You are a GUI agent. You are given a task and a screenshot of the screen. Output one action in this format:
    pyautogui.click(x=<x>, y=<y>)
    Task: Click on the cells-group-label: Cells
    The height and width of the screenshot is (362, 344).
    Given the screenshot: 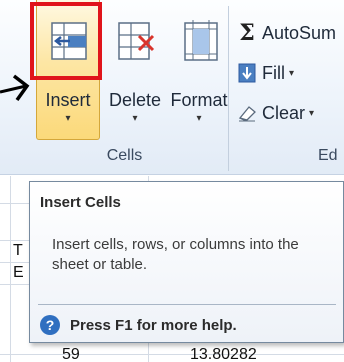 What is the action you would take?
    pyautogui.click(x=124, y=155)
    